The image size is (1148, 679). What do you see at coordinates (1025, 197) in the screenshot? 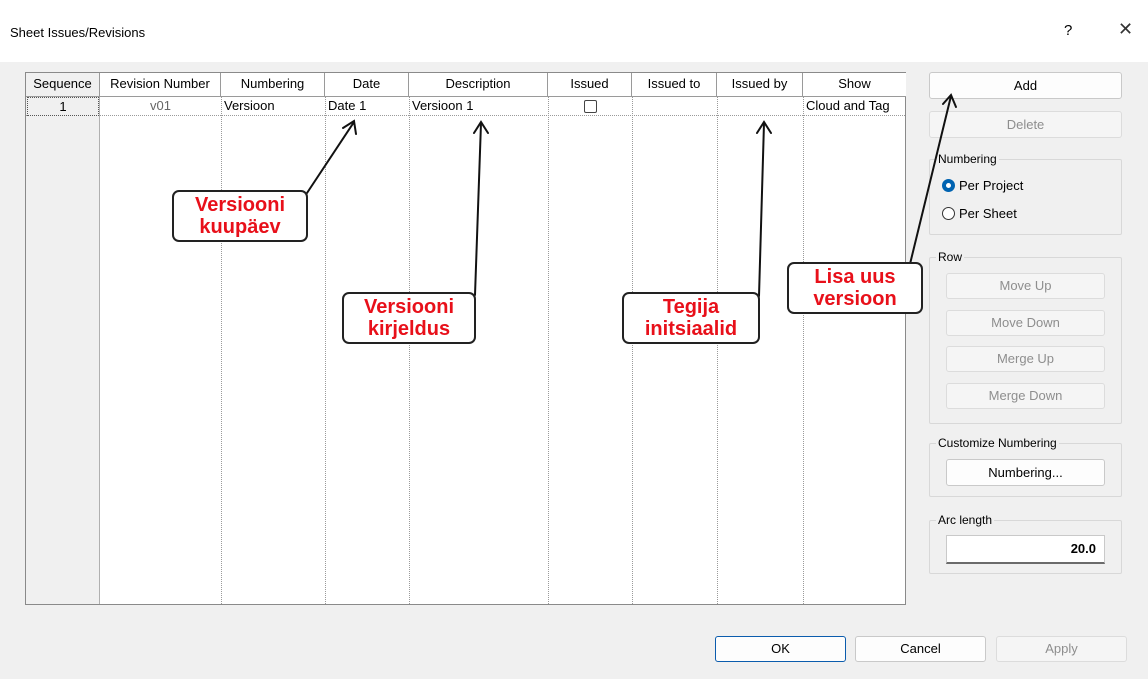
I see `numbering-group` at bounding box center [1025, 197].